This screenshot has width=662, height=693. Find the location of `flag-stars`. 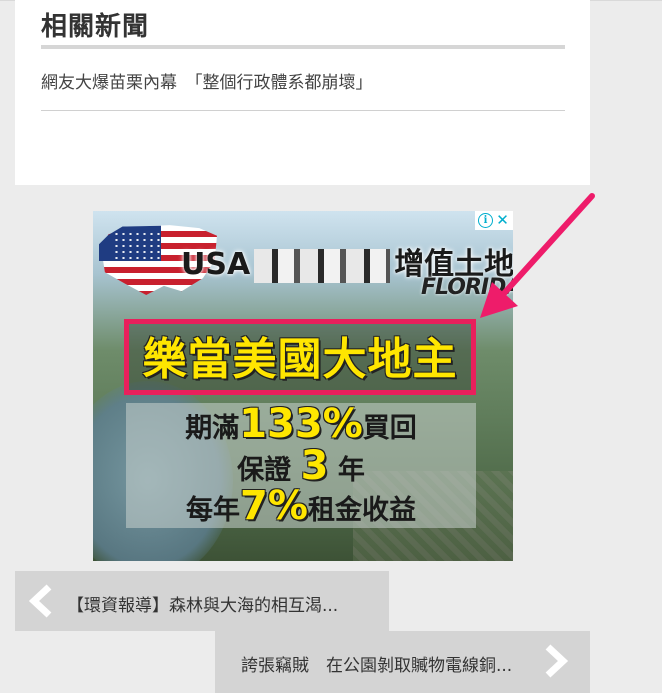

flag-stars is located at coordinates (137, 245).